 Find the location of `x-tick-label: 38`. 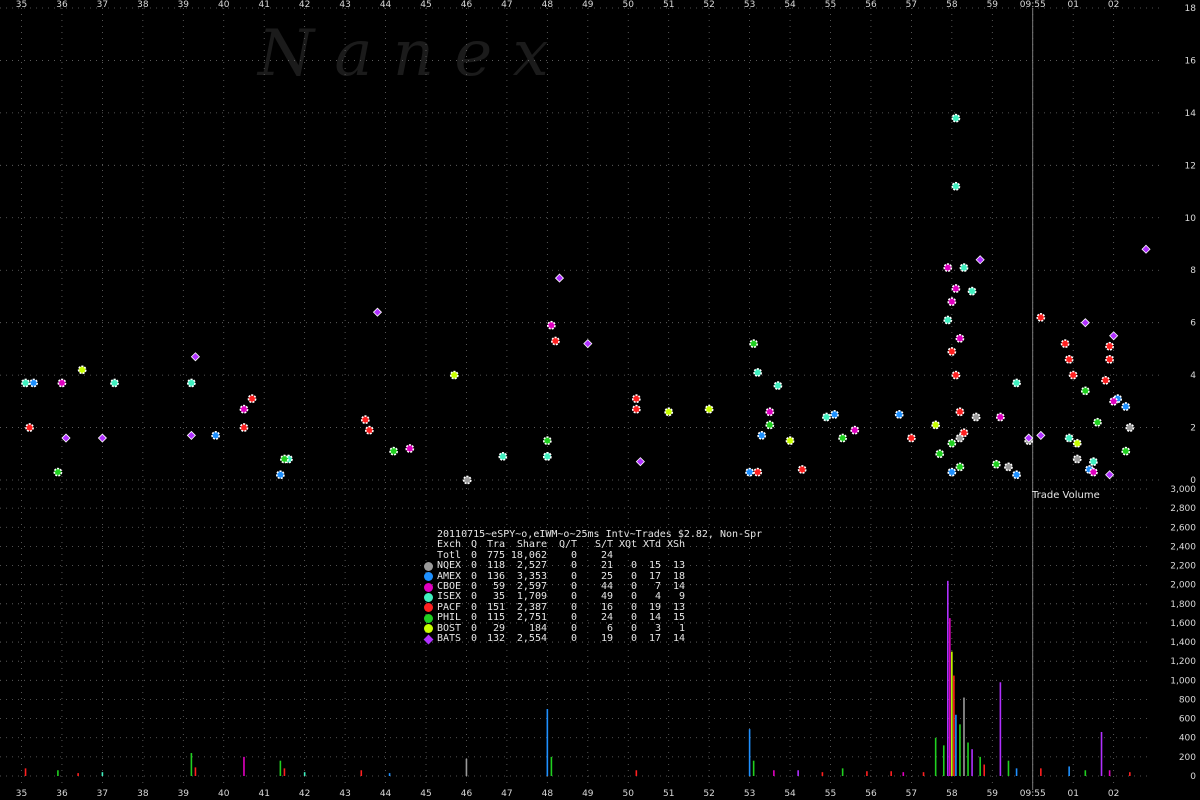

x-tick-label: 38 is located at coordinates (143, 5).